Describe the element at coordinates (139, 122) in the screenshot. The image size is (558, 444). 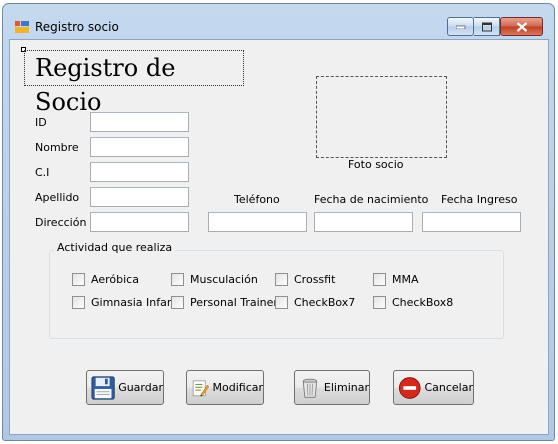
I see `id-input` at that location.